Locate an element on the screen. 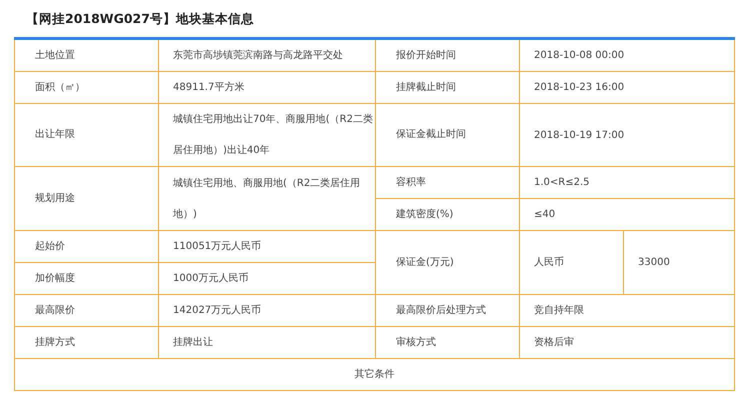  field-label: 审核方式 is located at coordinates (416, 343).